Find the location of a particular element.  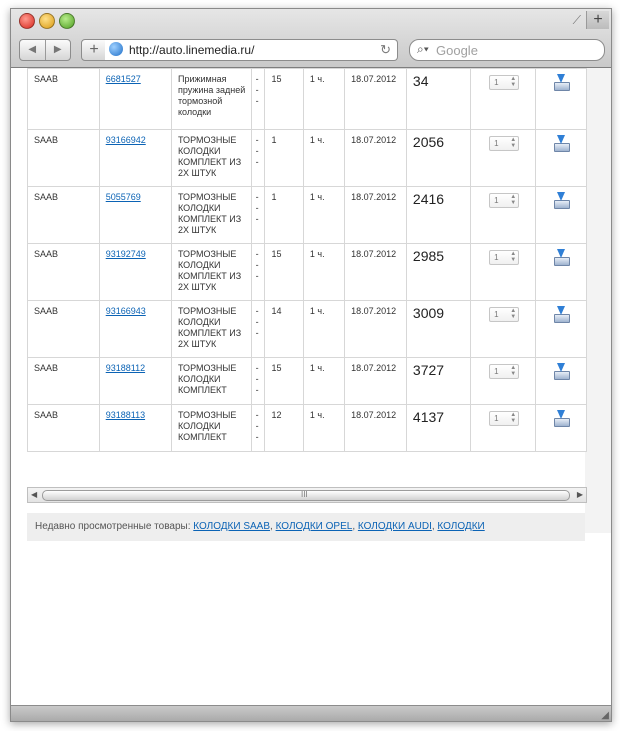

address-bar: http://auto.linemedia.ru/ ↻ is located at coordinates (251, 50).